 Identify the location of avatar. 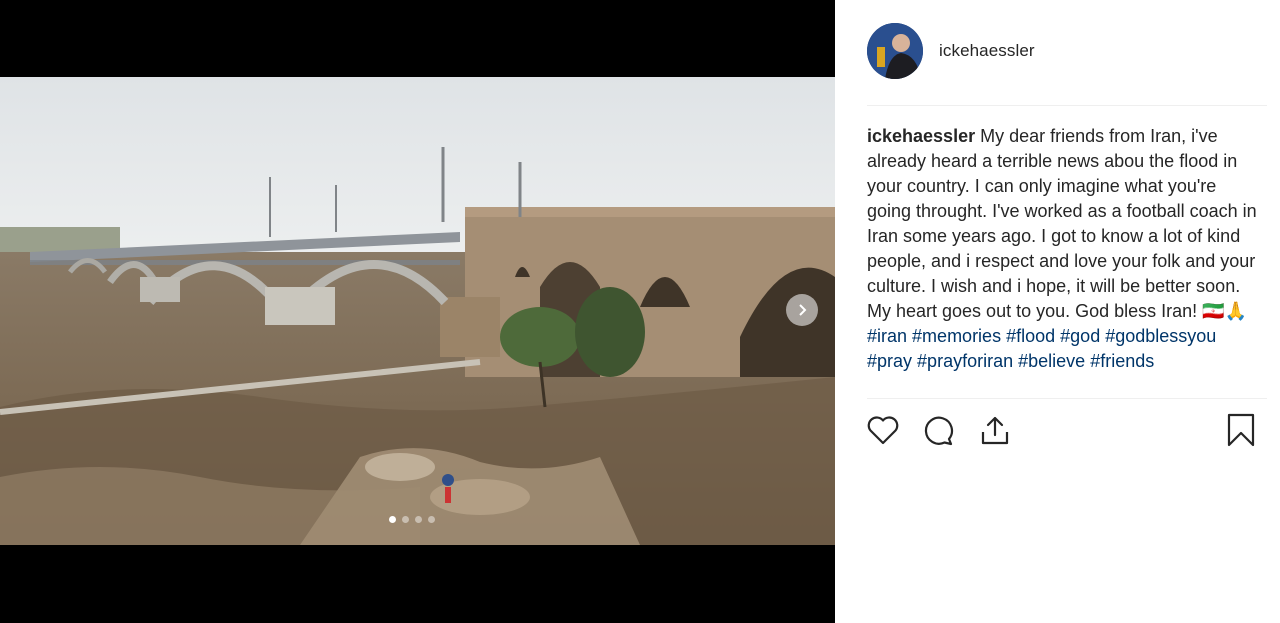
(895, 51).